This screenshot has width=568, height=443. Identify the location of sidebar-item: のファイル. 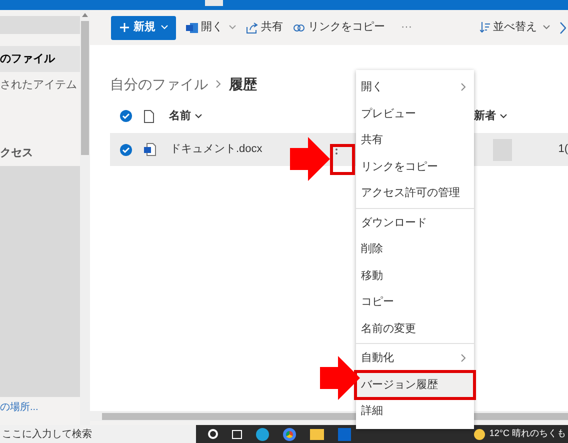
(40, 59).